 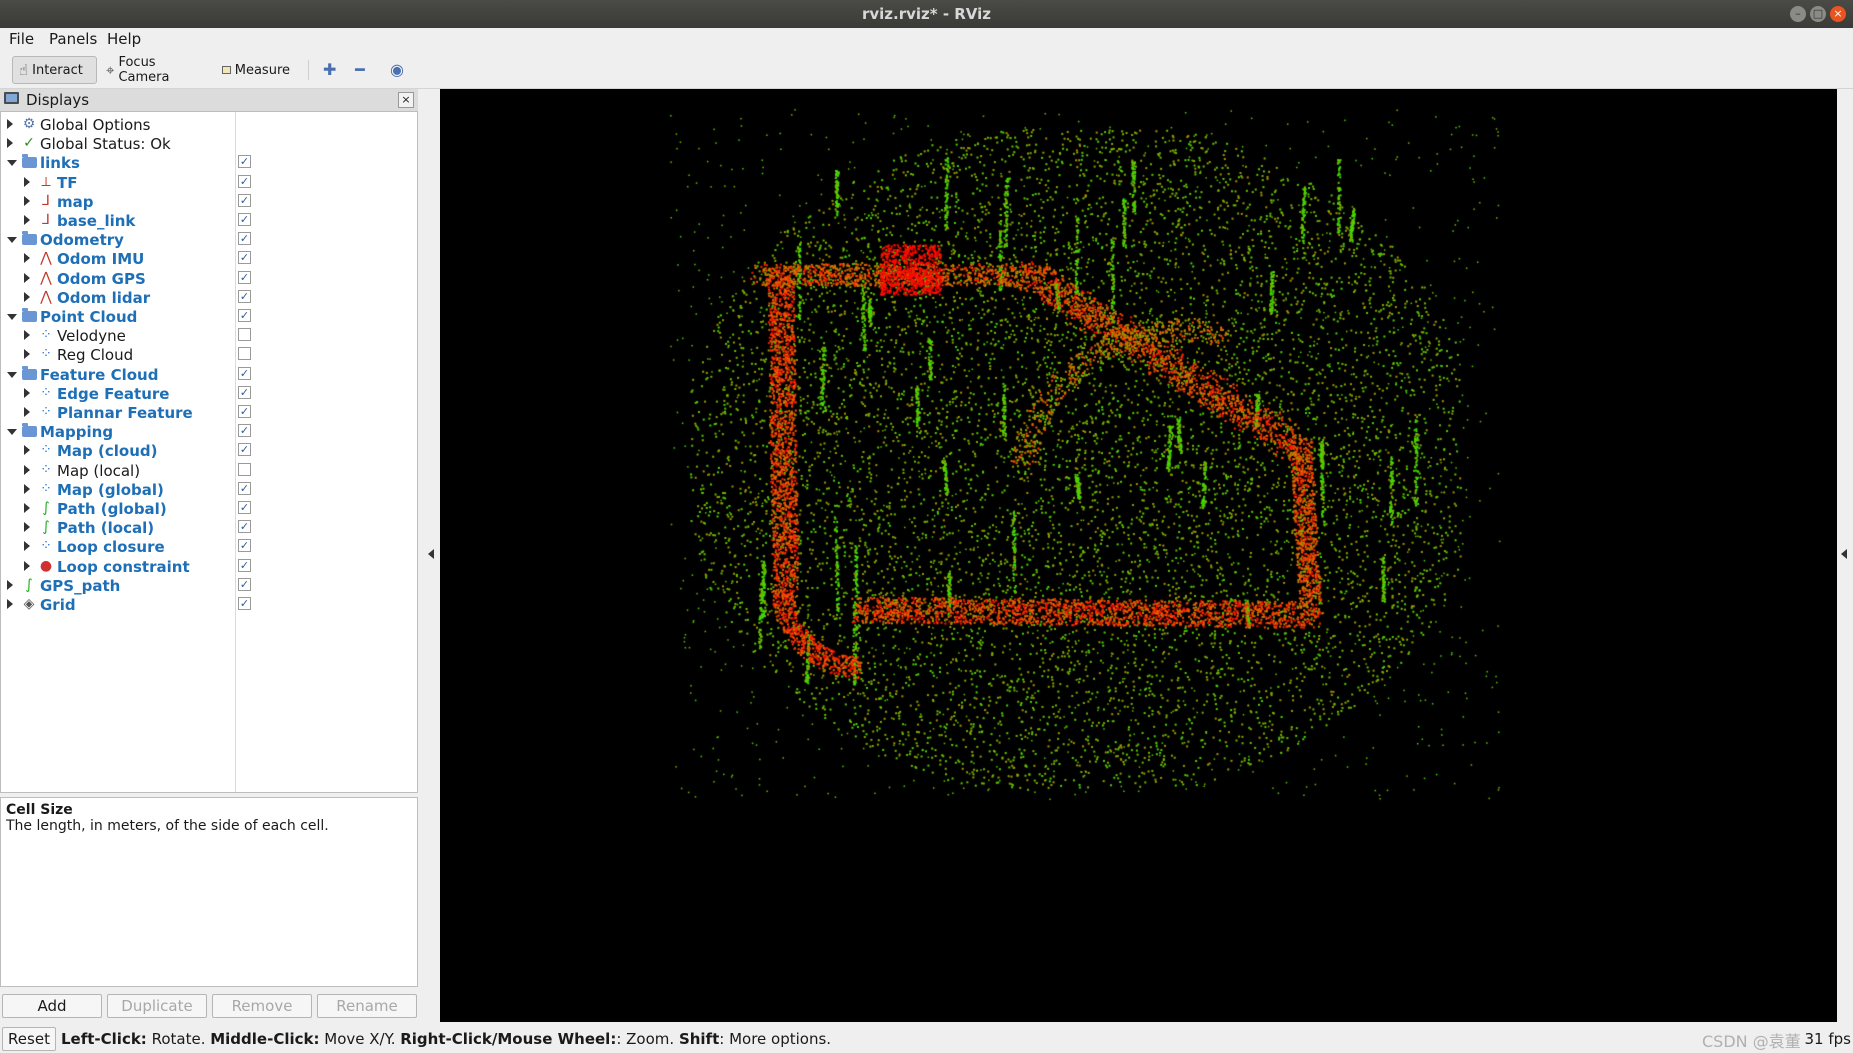 What do you see at coordinates (210, 354) in the screenshot?
I see `display-row: ⁘ Reg Cloud` at bounding box center [210, 354].